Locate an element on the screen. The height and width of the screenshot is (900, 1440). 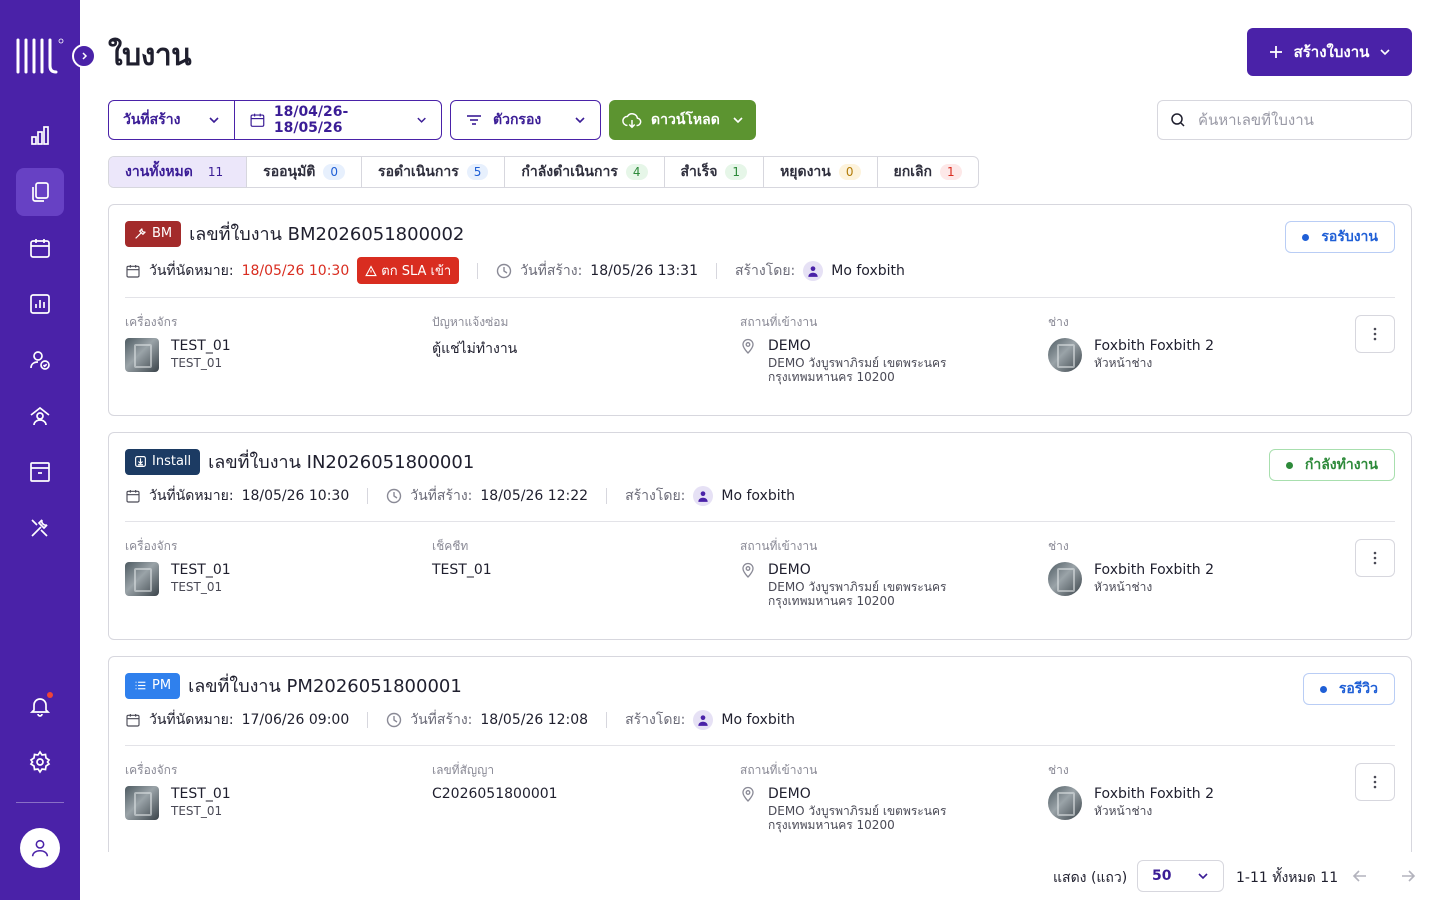
brand-logo is located at coordinates (39, 56).